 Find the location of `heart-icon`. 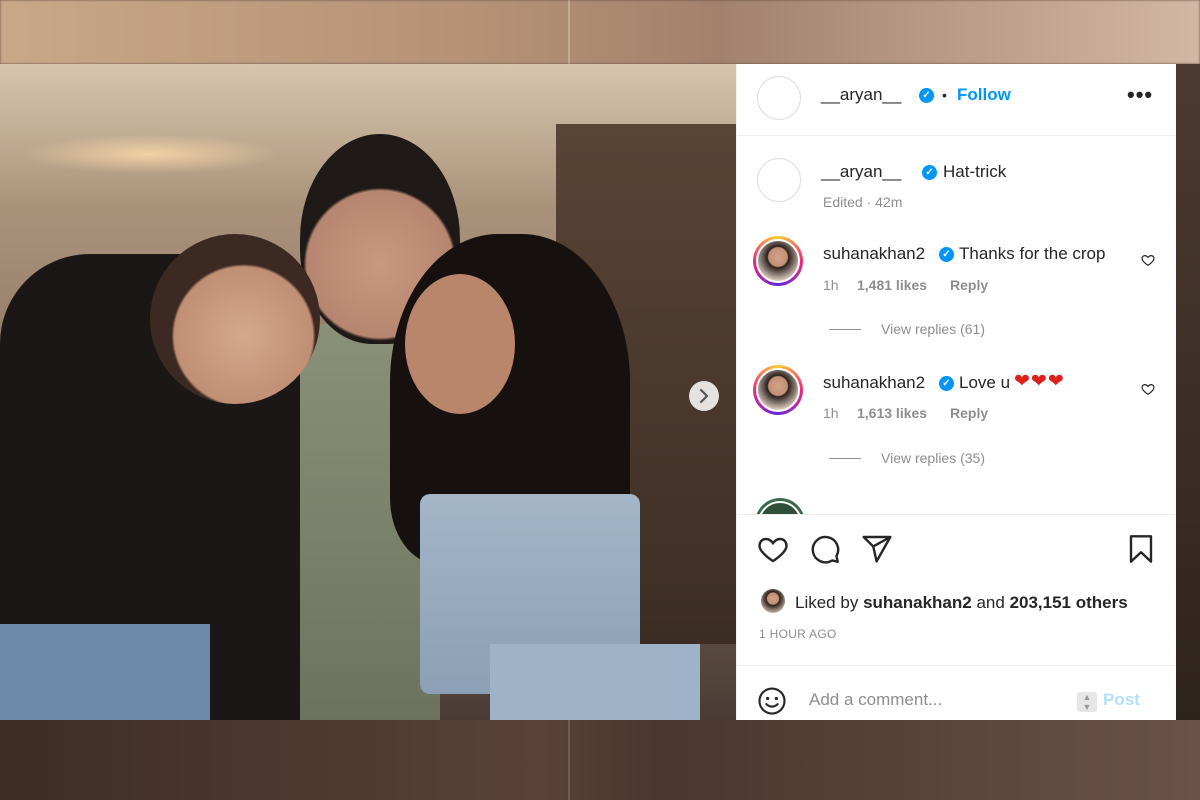

heart-icon is located at coordinates (773, 549).